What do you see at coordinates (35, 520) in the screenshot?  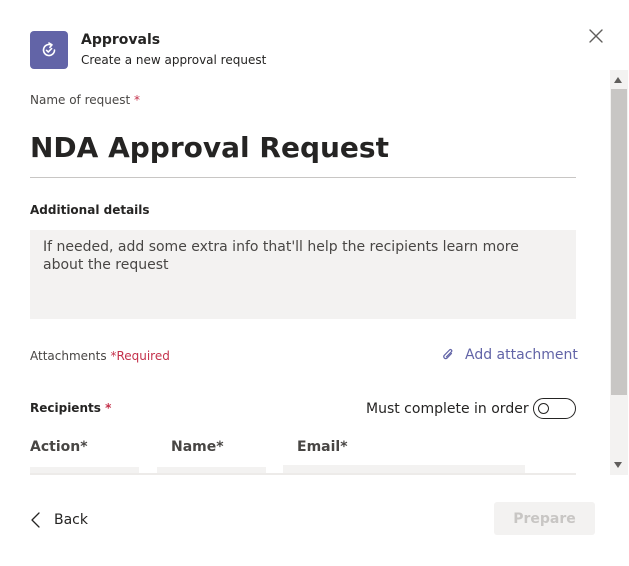 I see `chevron-left-icon` at bounding box center [35, 520].